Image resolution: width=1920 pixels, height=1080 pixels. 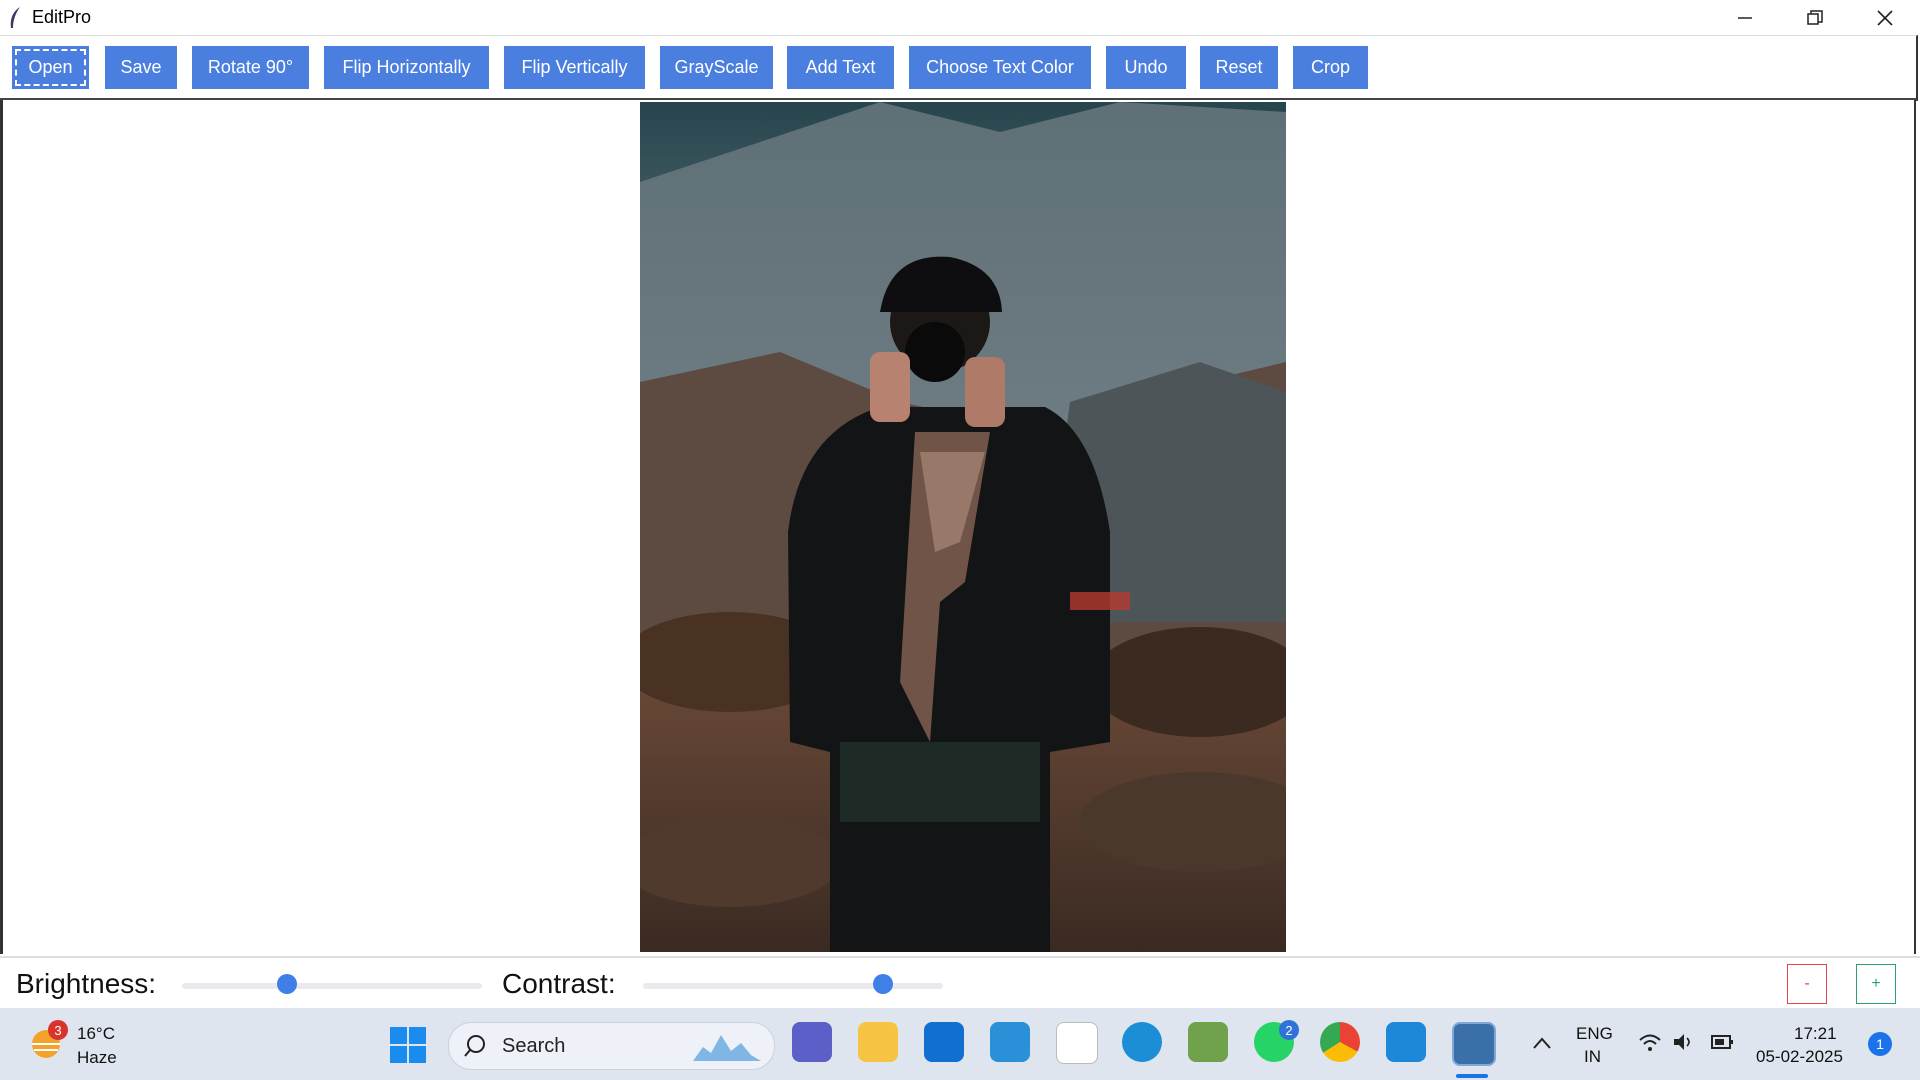 I want to click on search-icon, so click(x=474, y=1046).